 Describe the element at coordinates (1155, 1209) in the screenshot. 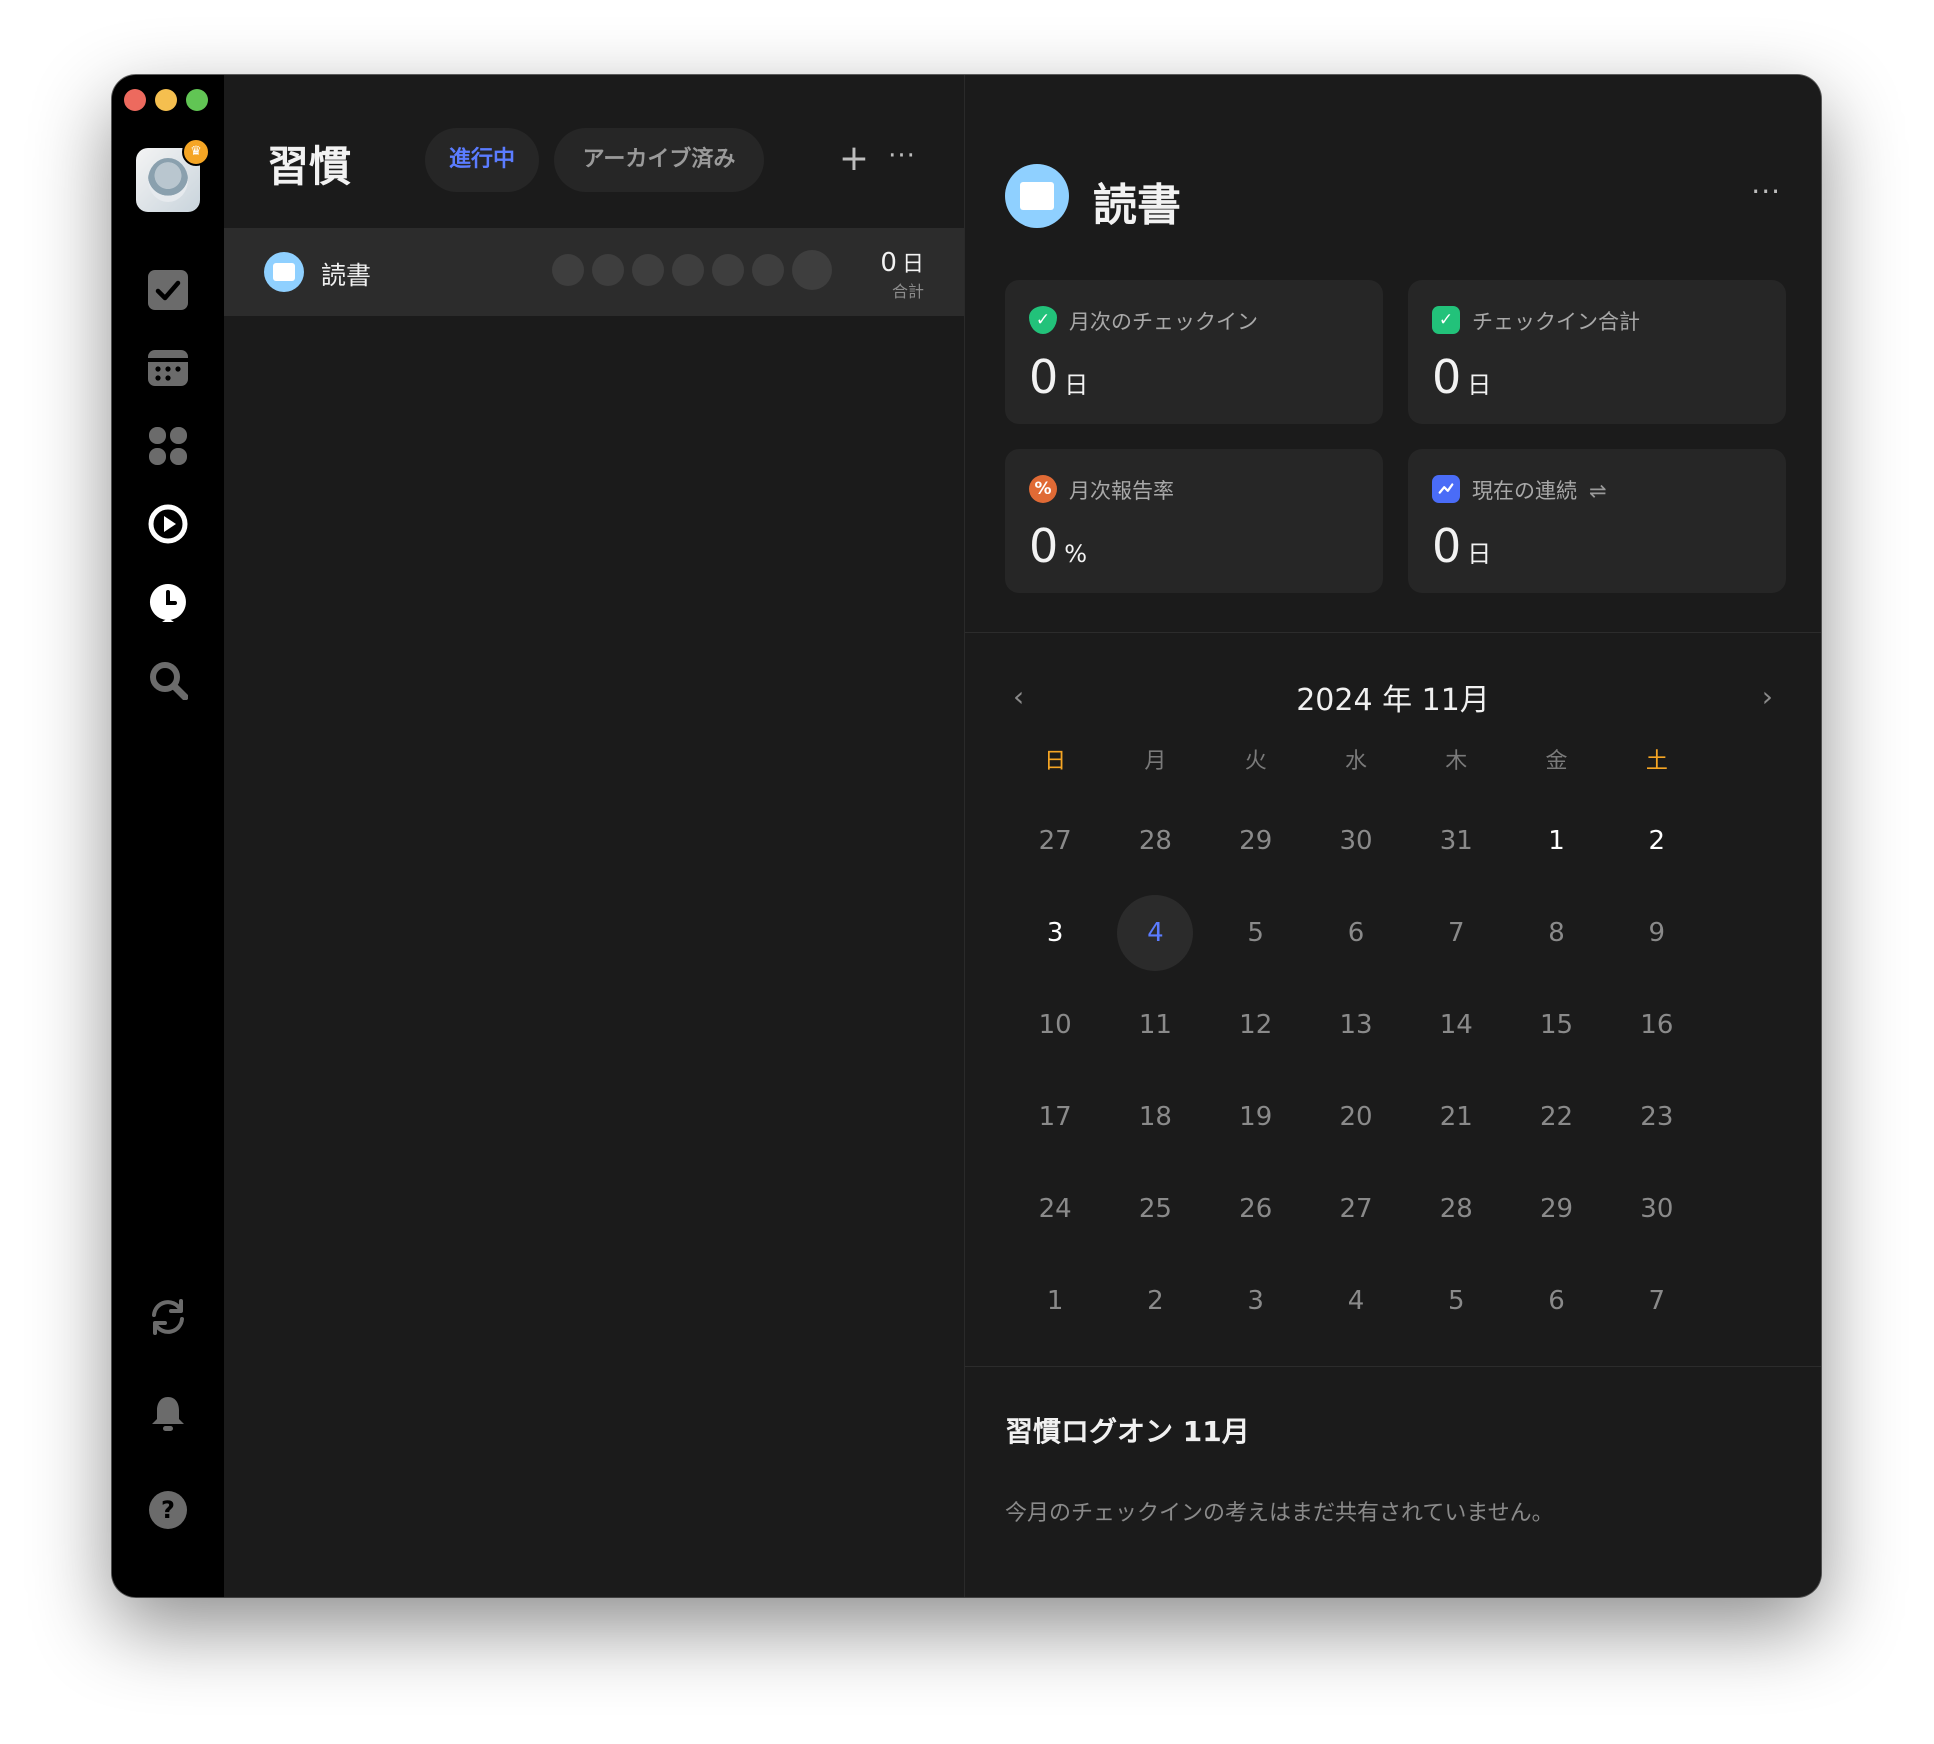

I see `calendar-day: 25` at that location.